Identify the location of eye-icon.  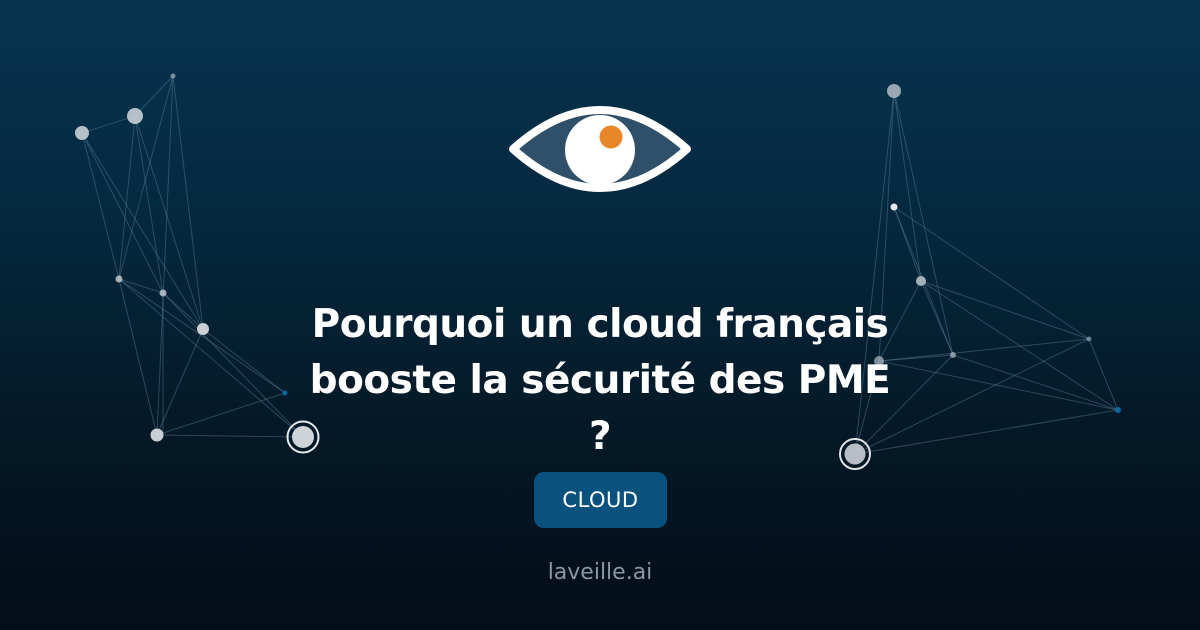
(600, 149).